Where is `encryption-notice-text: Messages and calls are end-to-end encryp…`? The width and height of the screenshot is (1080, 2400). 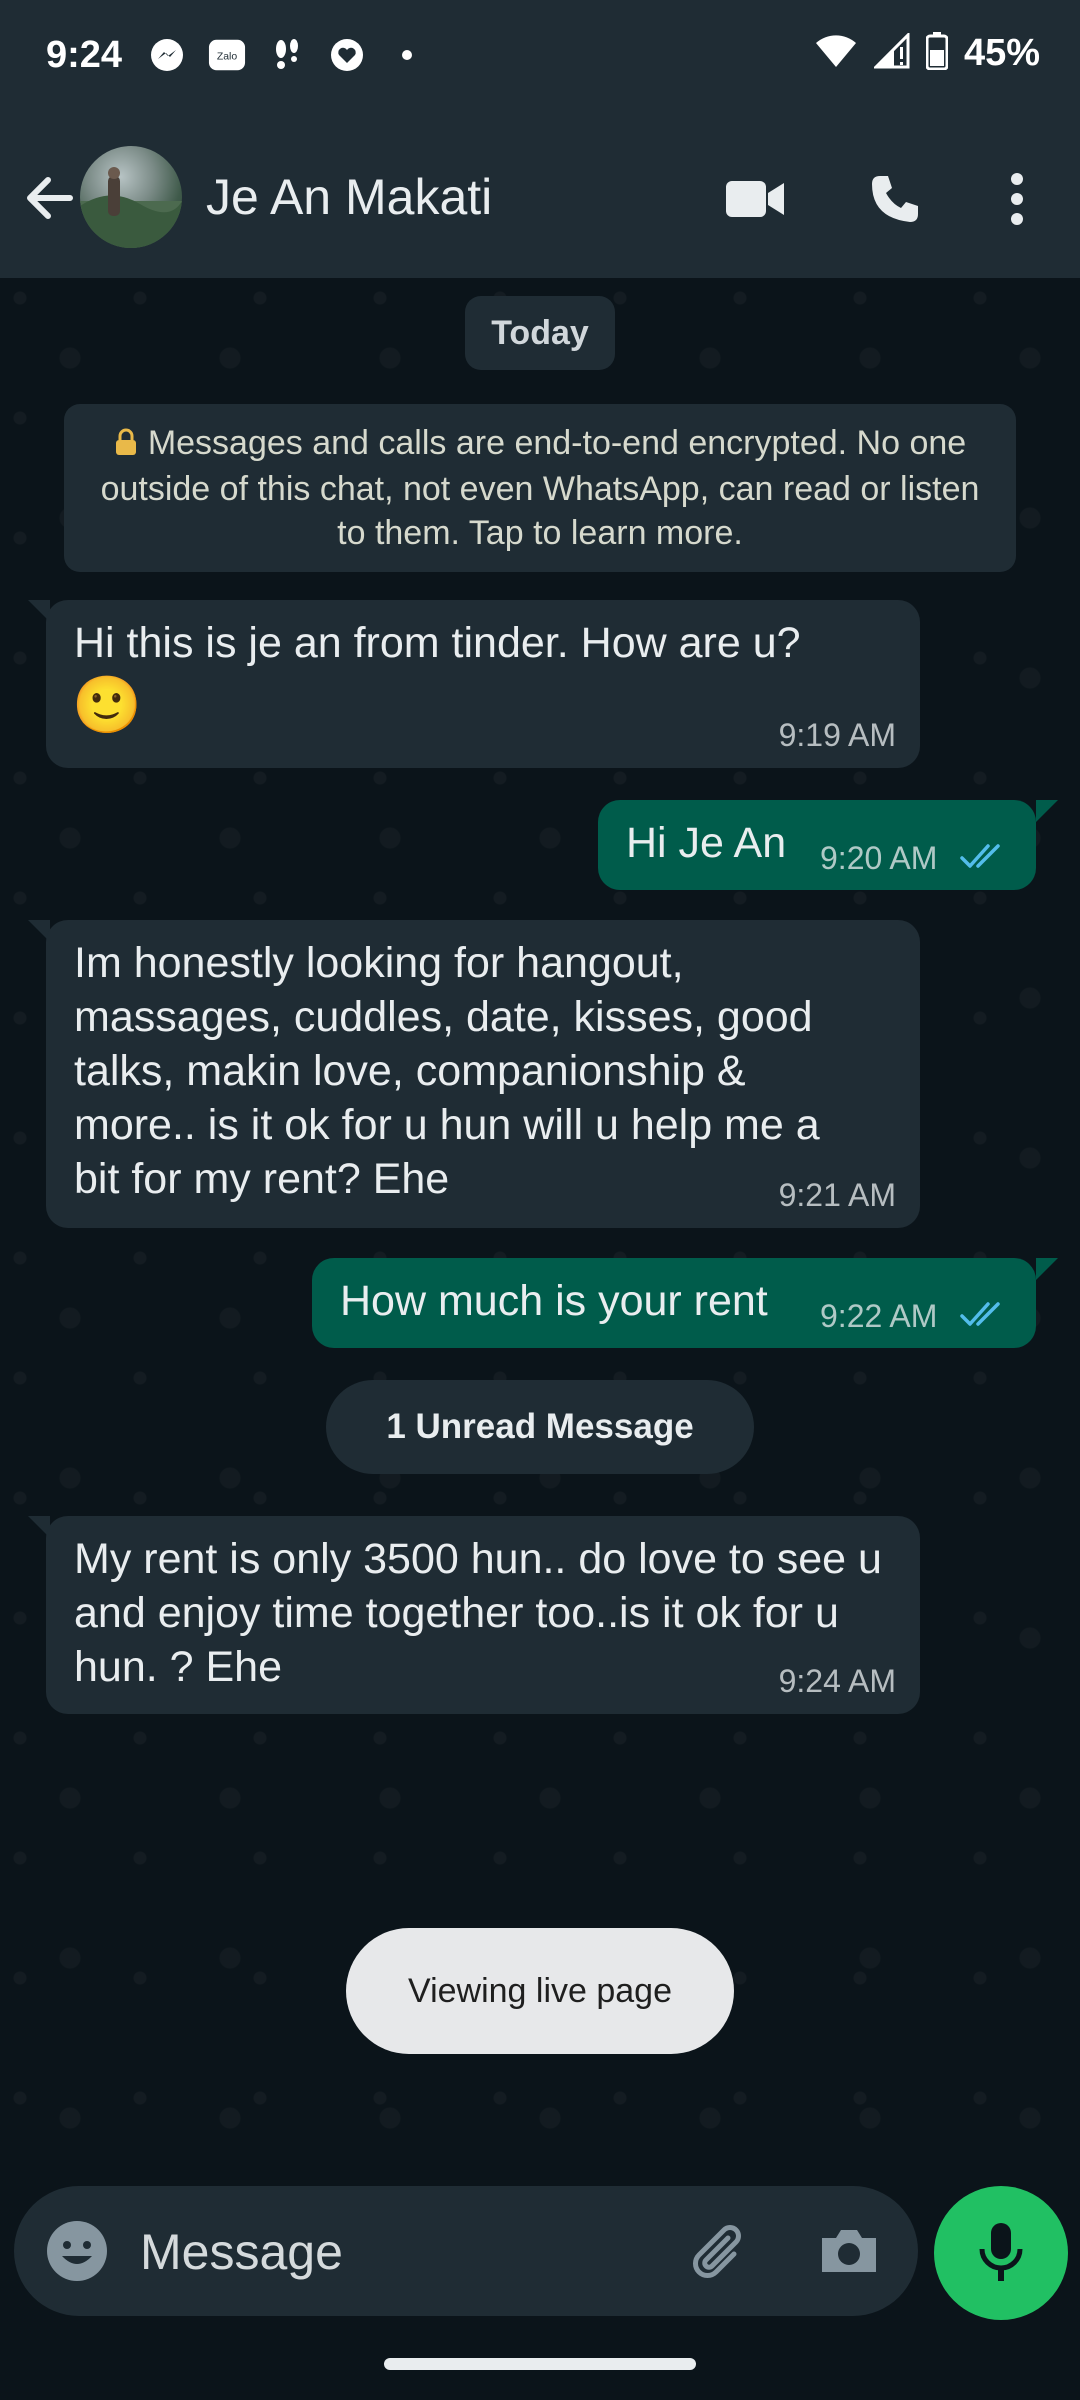
encryption-notice-text: Messages and calls are end-to-end encryp… is located at coordinates (540, 487).